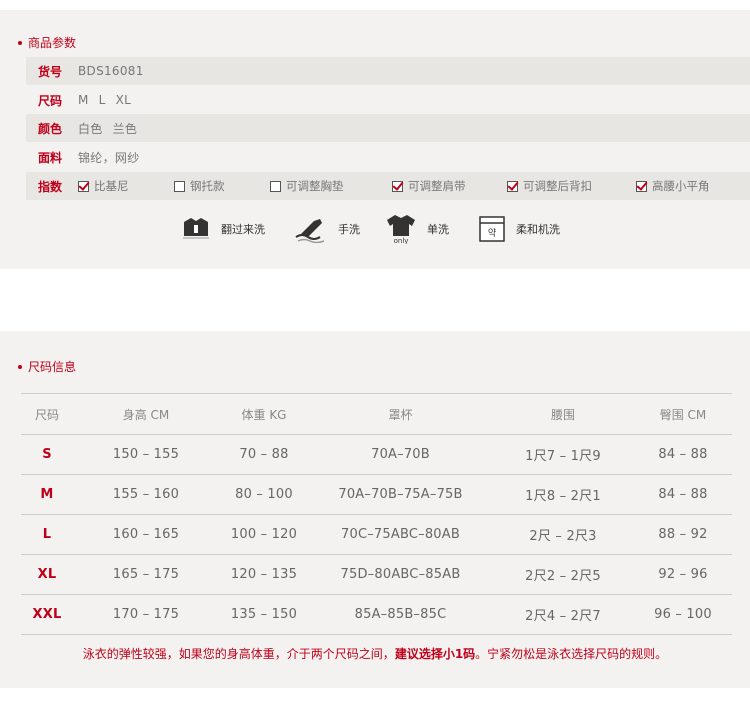 The width and height of the screenshot is (750, 703). What do you see at coordinates (681, 186) in the screenshot?
I see `feature-label: 高腰小平角` at bounding box center [681, 186].